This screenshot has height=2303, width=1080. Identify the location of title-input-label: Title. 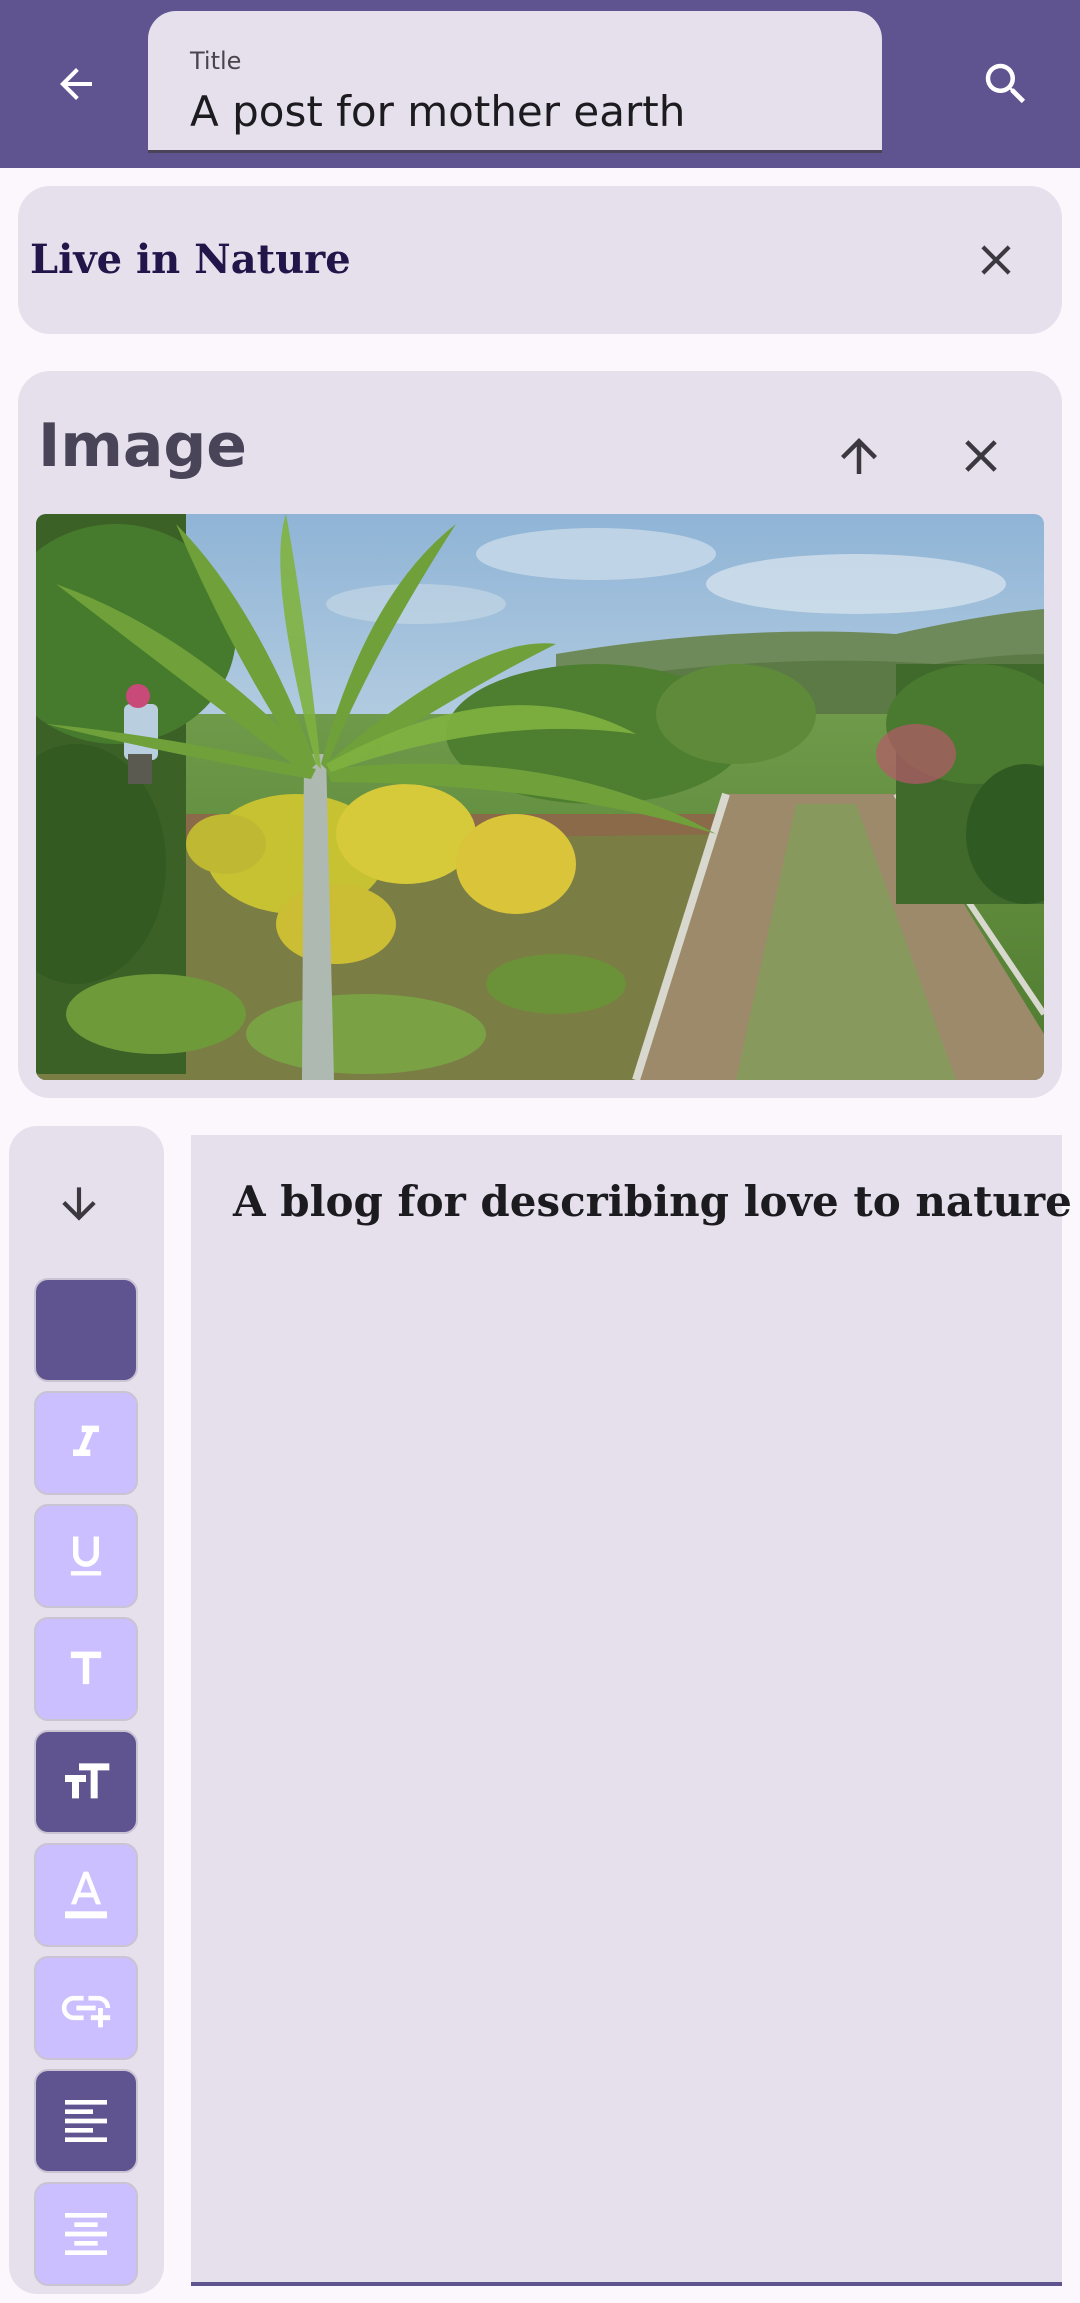
(216, 61).